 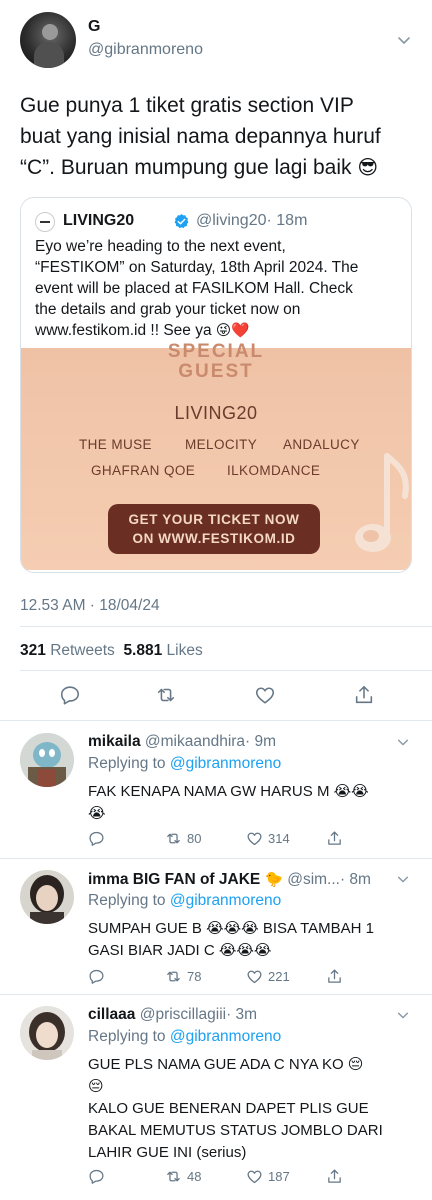 I want to click on reply-actions: 48 187, so click(x=238, y=1176).